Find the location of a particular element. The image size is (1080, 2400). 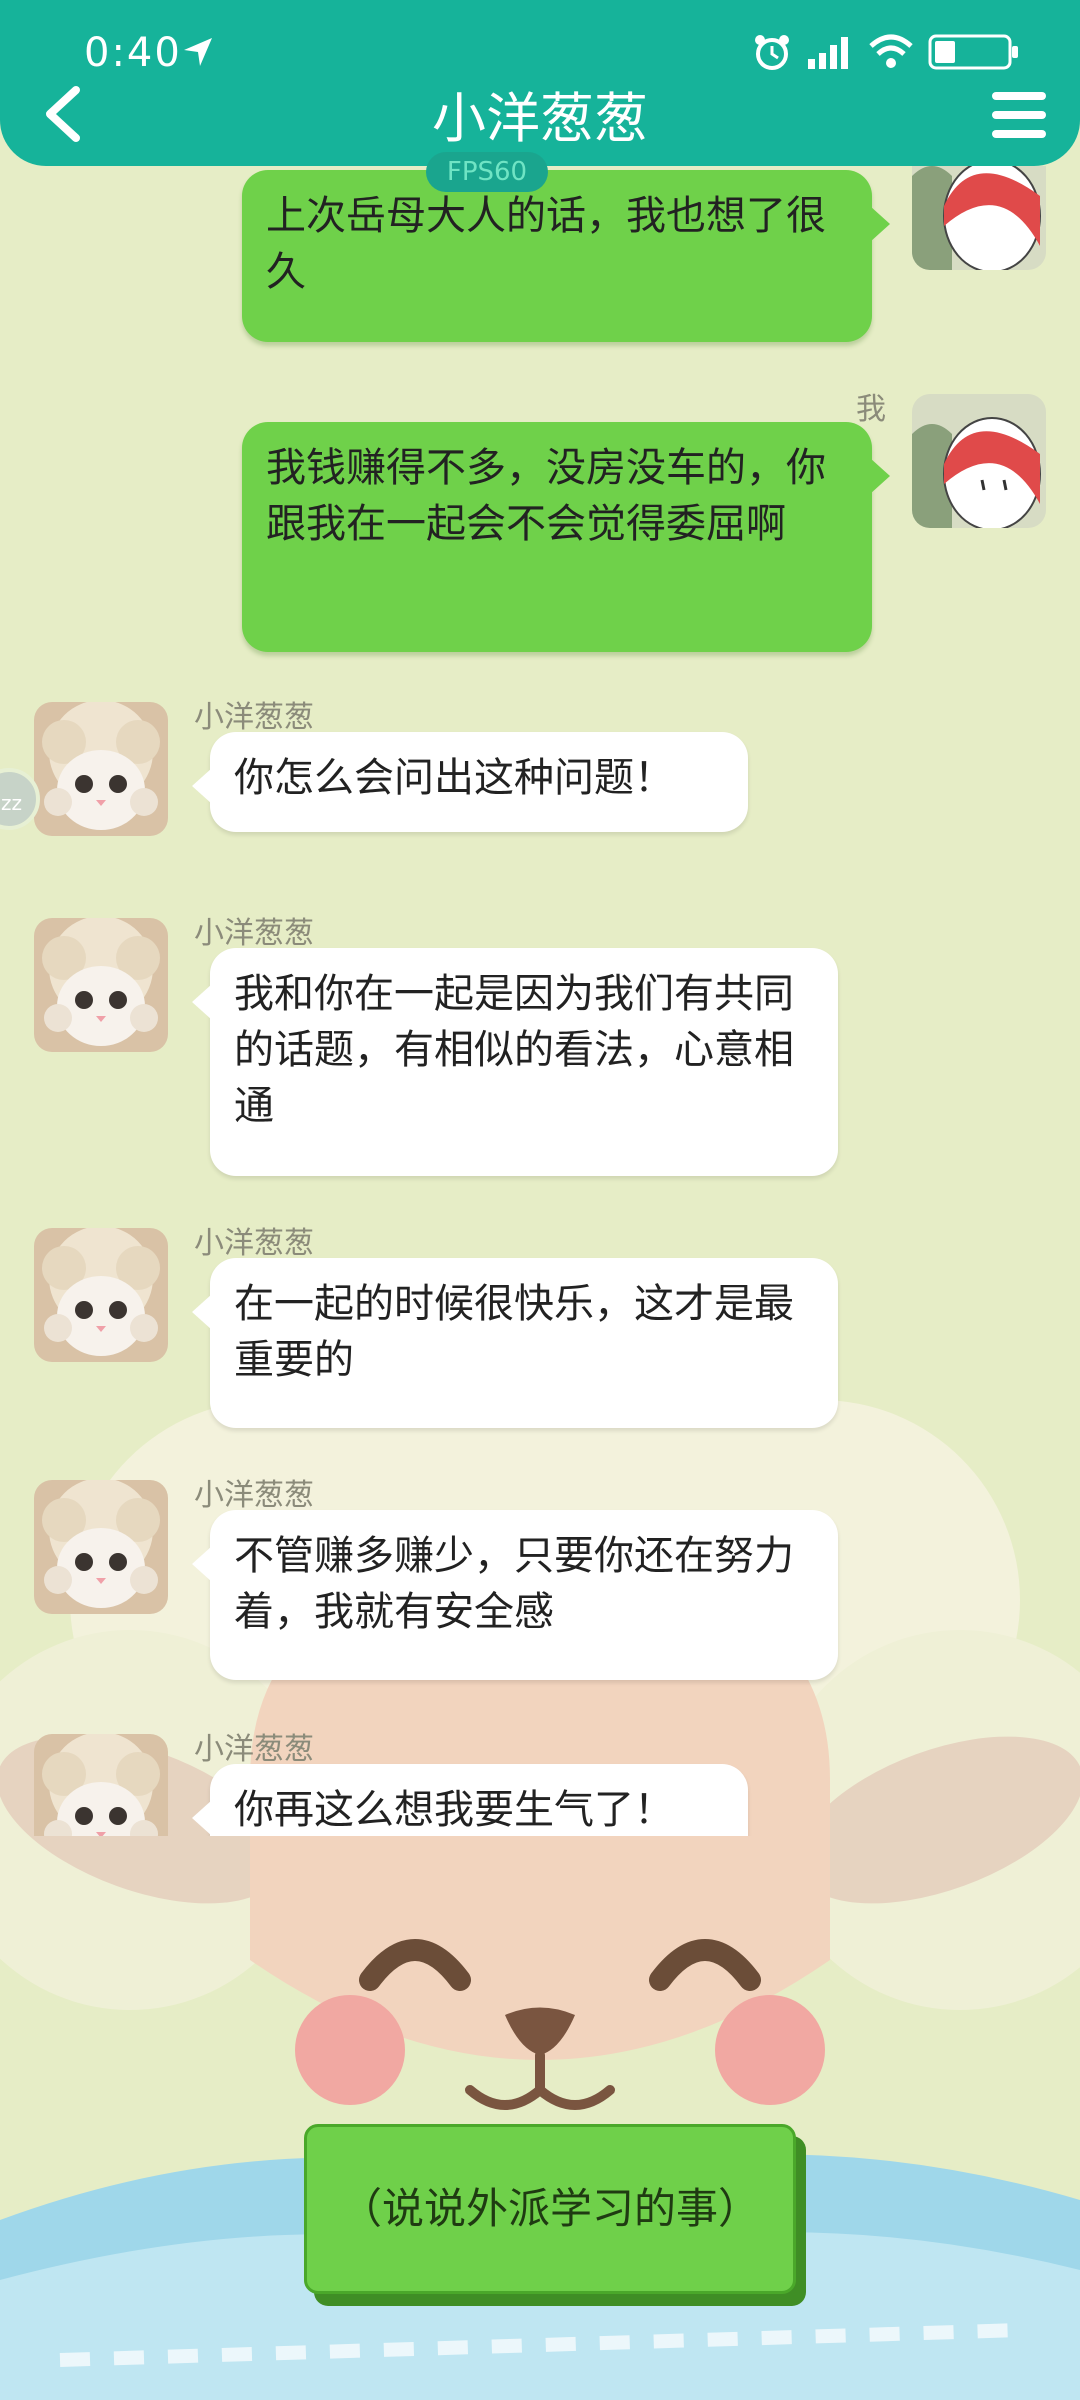

message-text: 你再这么想我要生气了！ is located at coordinates (454, 1810).